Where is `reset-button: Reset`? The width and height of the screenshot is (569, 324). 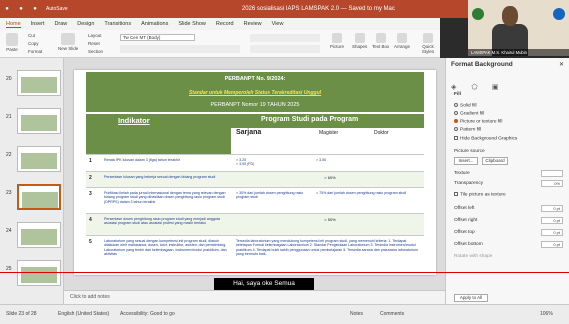
reset-button: Reset is located at coordinates (94, 43).